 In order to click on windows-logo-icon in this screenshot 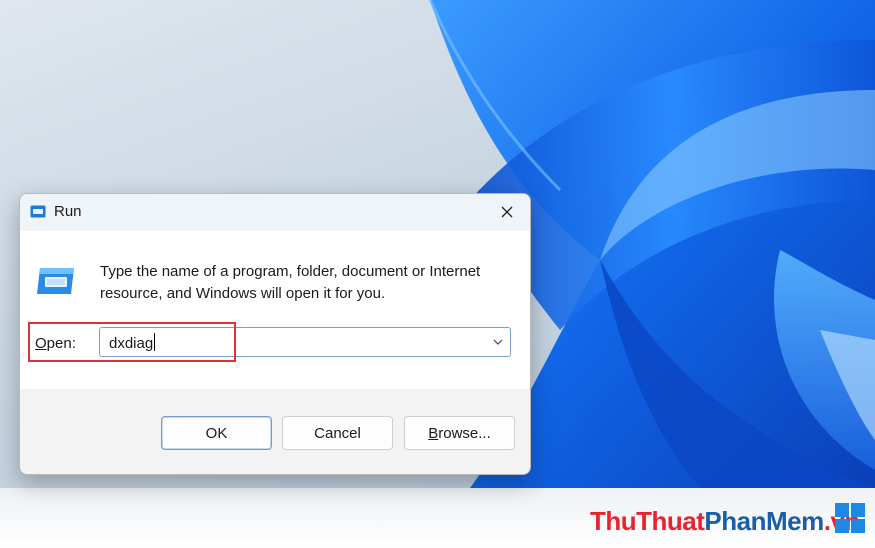, I will do `click(850, 518)`.